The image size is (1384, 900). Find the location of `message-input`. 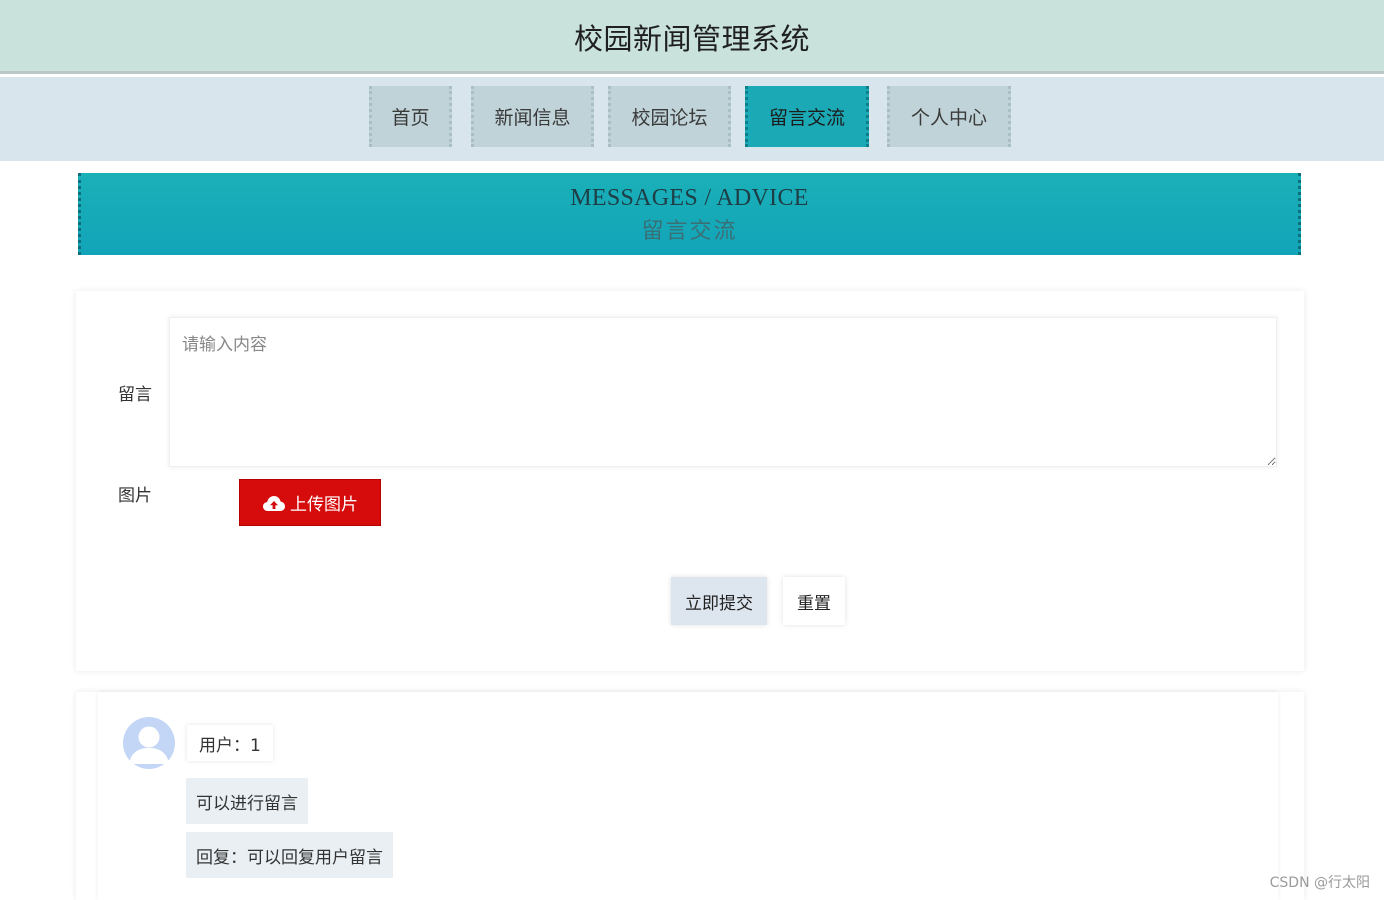

message-input is located at coordinates (723, 392).